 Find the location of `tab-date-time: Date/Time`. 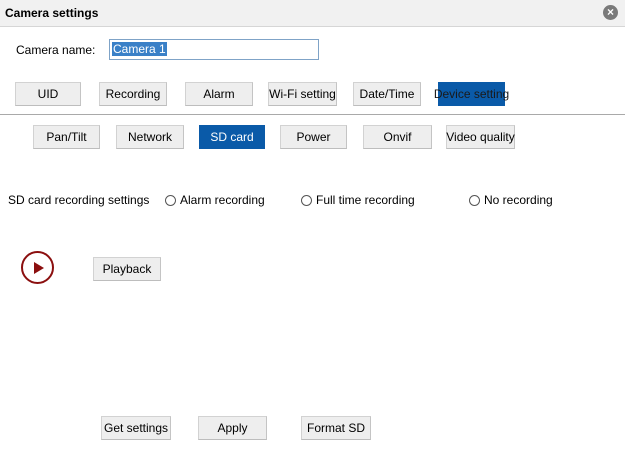

tab-date-time: Date/Time is located at coordinates (387, 94).